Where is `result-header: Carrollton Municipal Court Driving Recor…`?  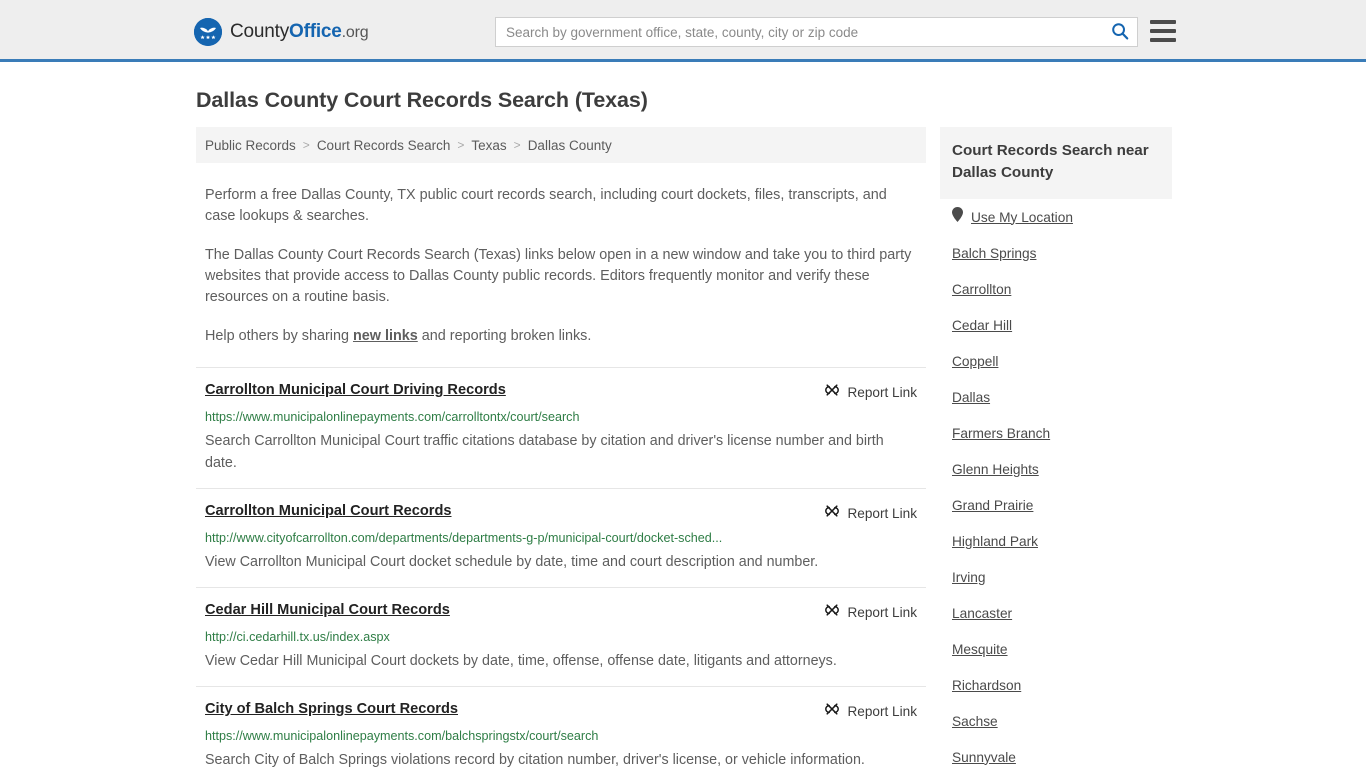
result-header: Carrollton Municipal Court Driving Recor… is located at coordinates (561, 392).